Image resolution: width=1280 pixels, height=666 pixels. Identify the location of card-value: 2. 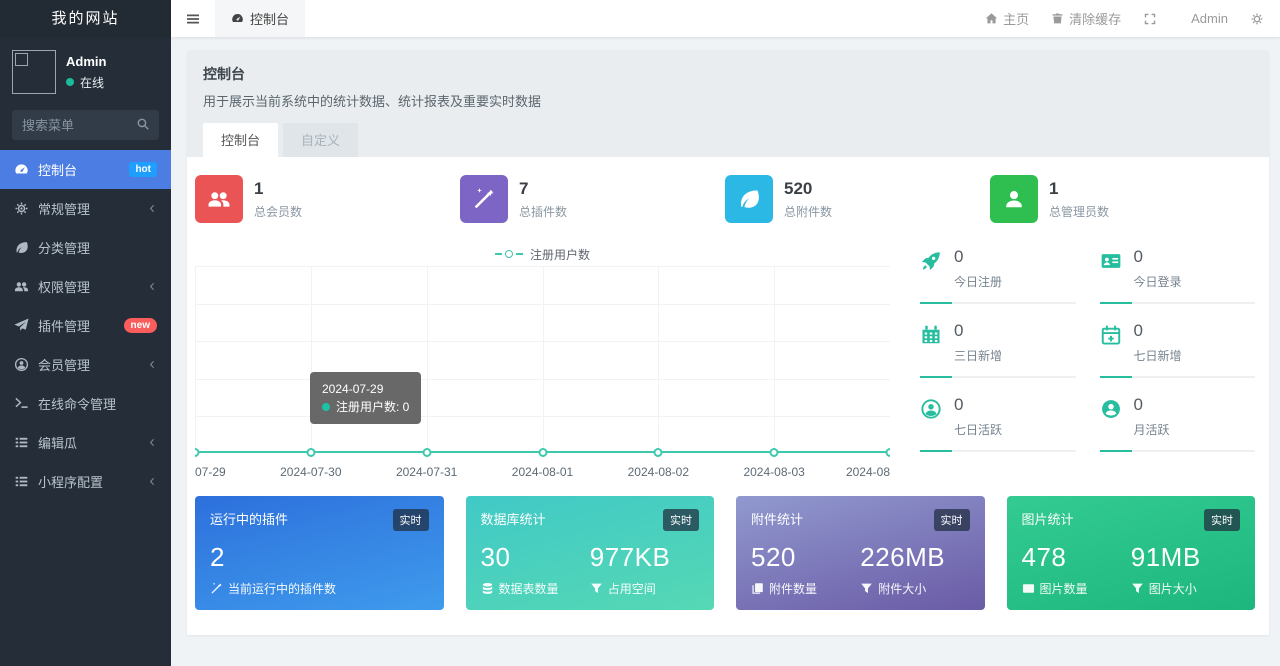
(217, 557).